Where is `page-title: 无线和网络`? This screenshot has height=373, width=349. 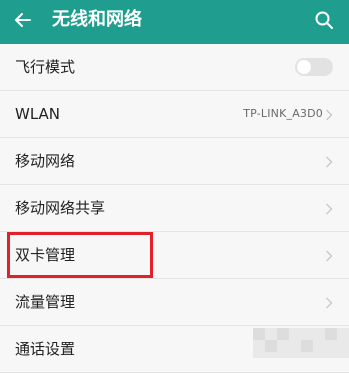
page-title: 无线和网络 is located at coordinates (97, 19).